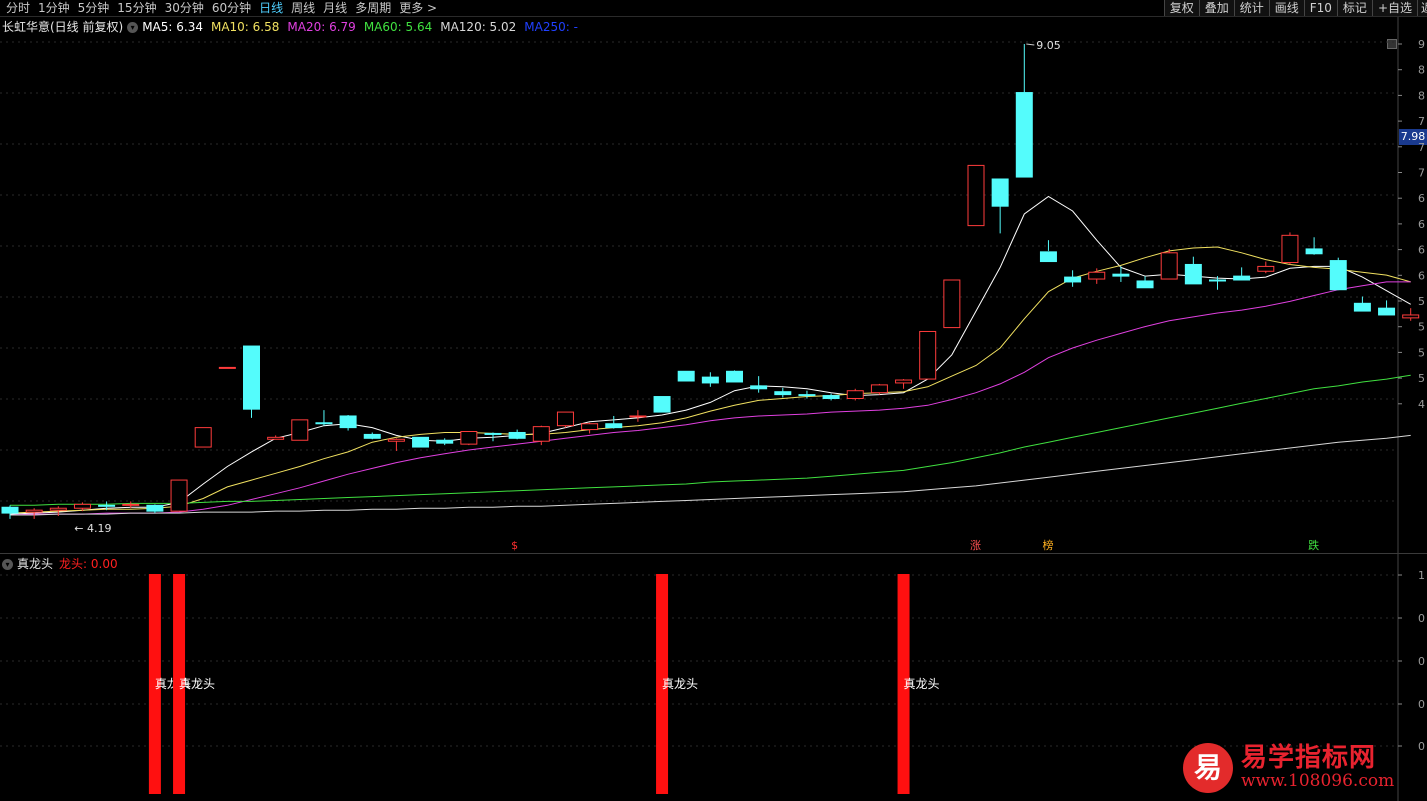 This screenshot has height=801, width=1427. Describe the element at coordinates (1181, 8) in the screenshot. I see `toolbar-button-0: 复权` at that location.